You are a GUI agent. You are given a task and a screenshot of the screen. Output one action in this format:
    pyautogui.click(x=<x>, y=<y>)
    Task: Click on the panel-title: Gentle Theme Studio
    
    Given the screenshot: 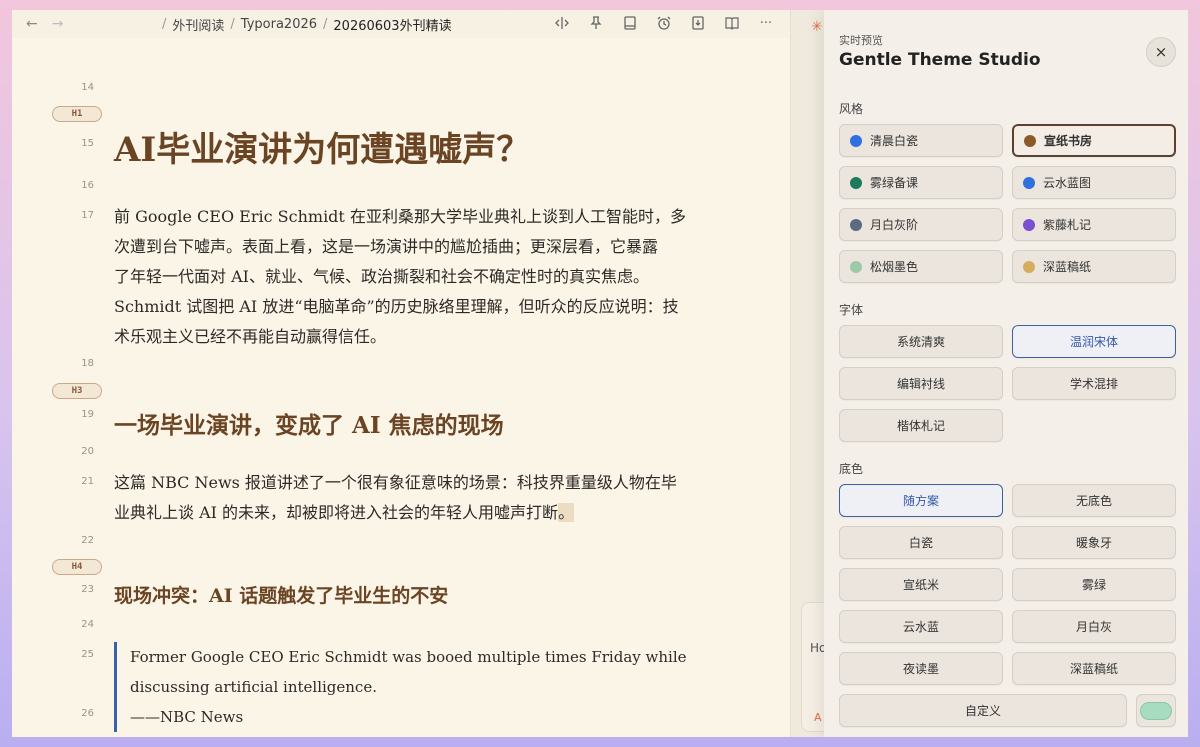 What is the action you would take?
    pyautogui.click(x=940, y=60)
    